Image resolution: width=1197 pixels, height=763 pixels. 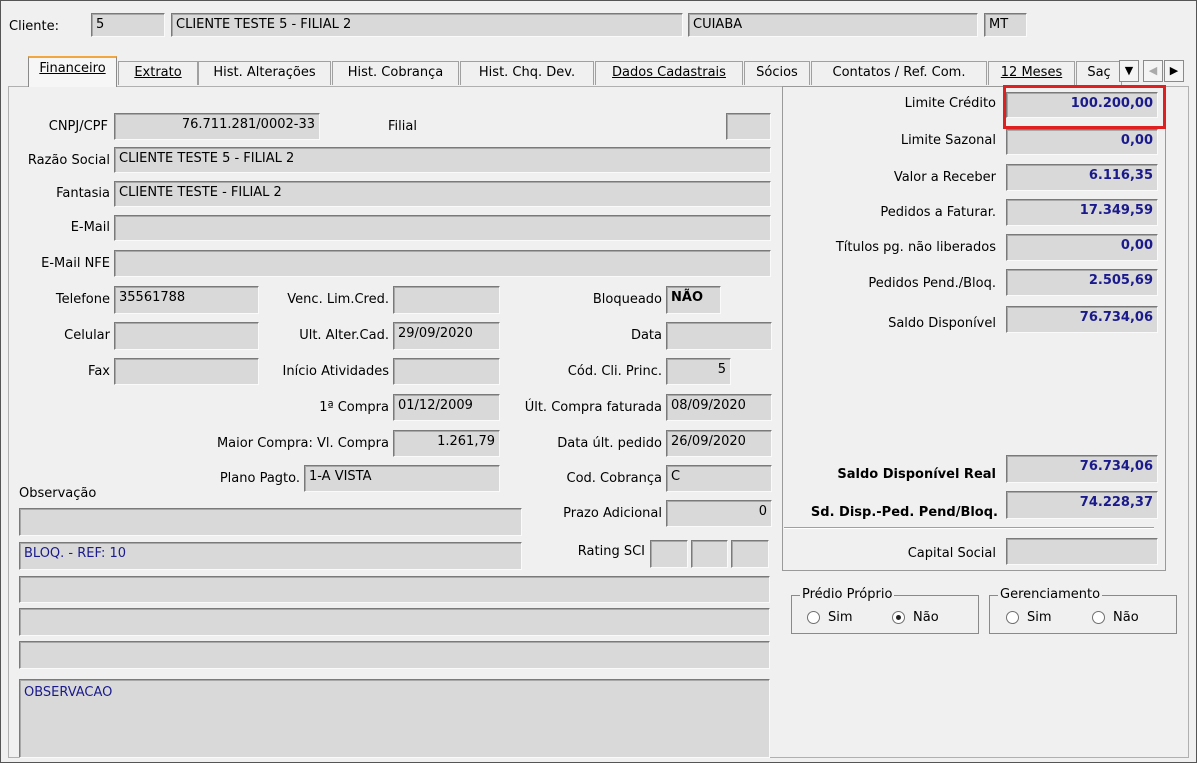 What do you see at coordinates (75, 263) in the screenshot?
I see `email-nfe-label: E-Mail NFE` at bounding box center [75, 263].